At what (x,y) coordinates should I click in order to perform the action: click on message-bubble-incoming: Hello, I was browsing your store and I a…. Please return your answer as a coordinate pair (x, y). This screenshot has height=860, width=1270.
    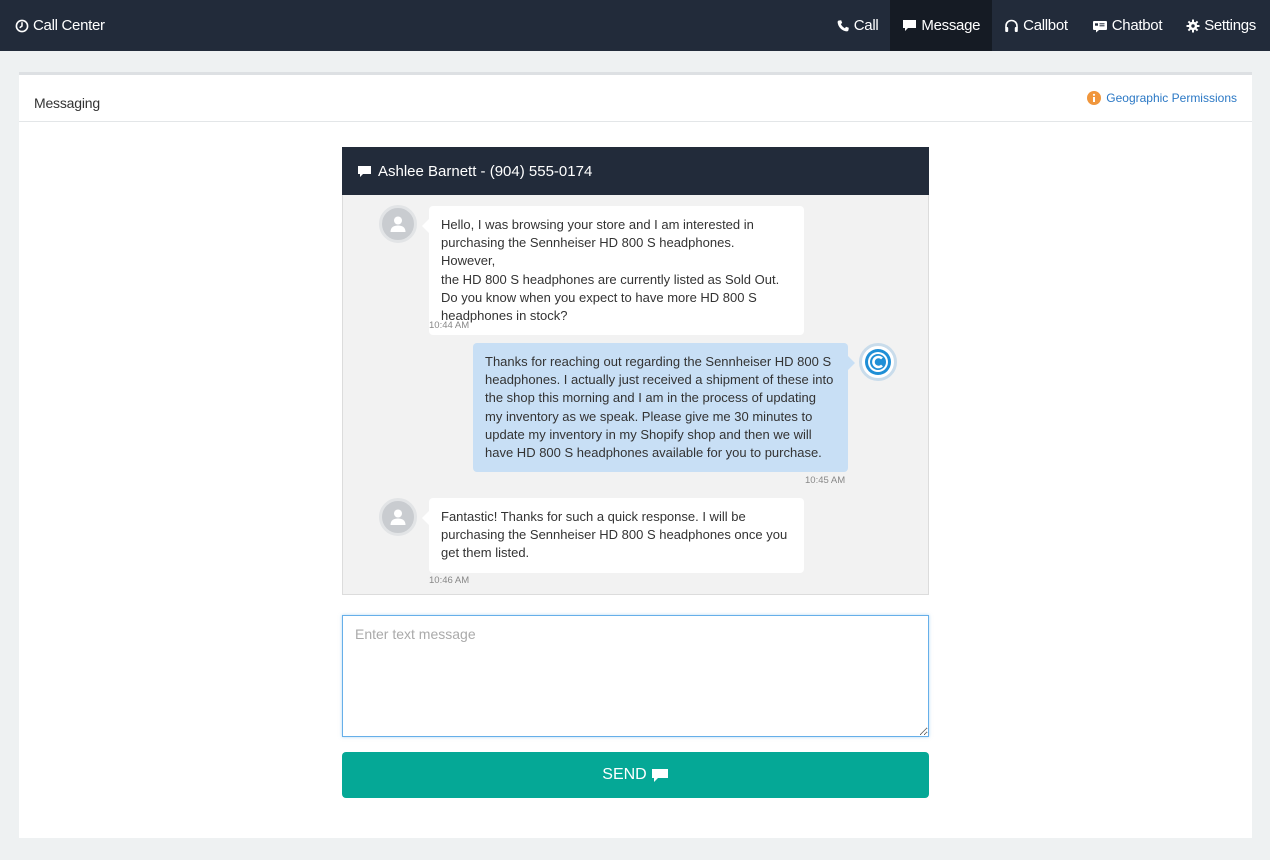
    Looking at the image, I should click on (613, 271).